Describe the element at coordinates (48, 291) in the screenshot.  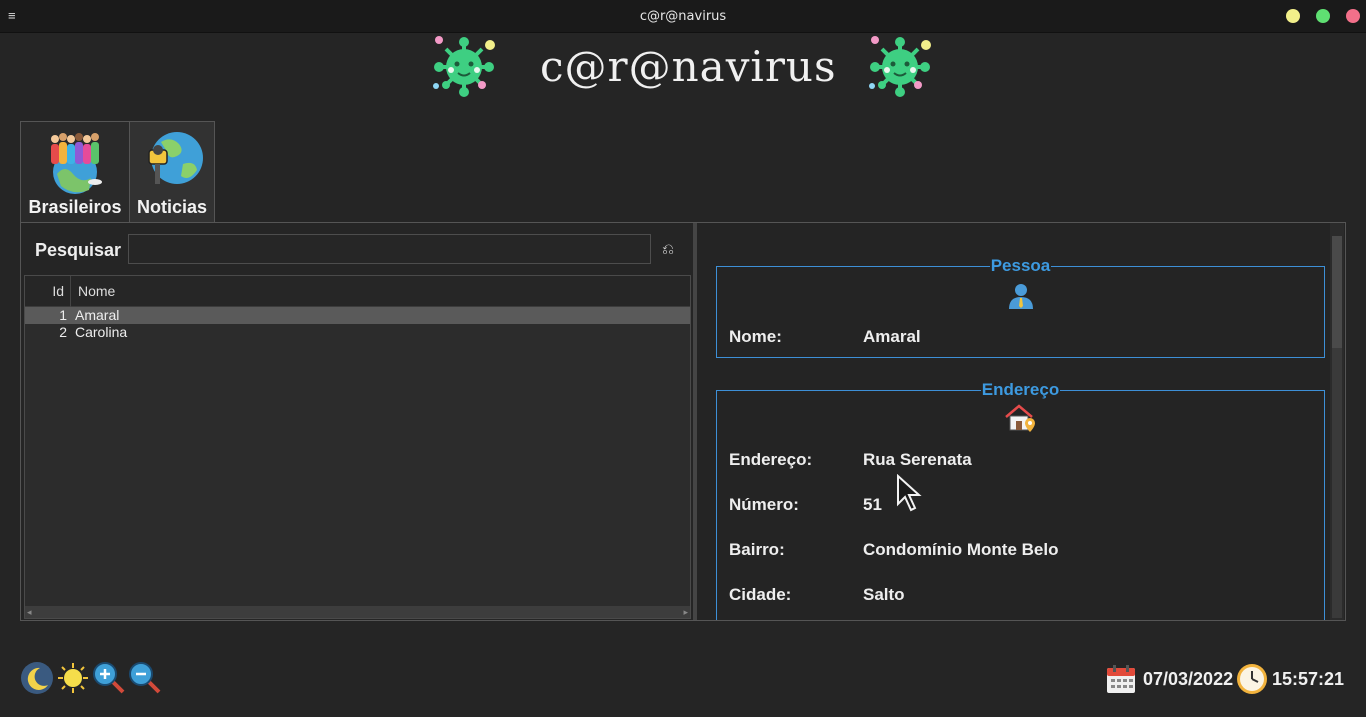
I see `column-header-id: Id` at that location.